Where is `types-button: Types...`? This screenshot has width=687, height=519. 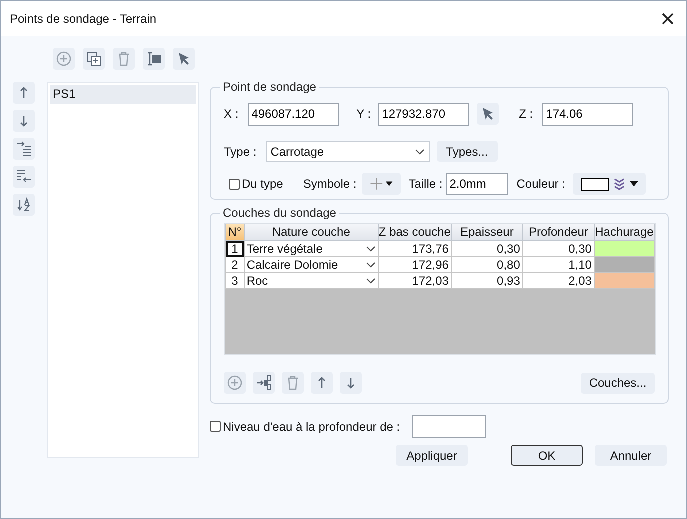 types-button: Types... is located at coordinates (467, 151).